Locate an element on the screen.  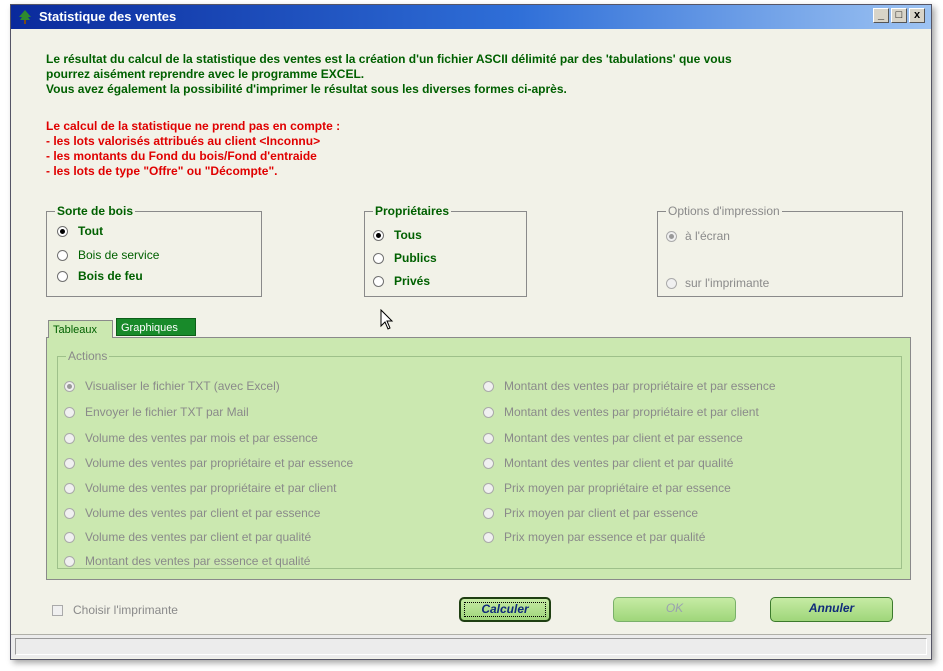
group-legend: Options d'impression is located at coordinates (724, 211).